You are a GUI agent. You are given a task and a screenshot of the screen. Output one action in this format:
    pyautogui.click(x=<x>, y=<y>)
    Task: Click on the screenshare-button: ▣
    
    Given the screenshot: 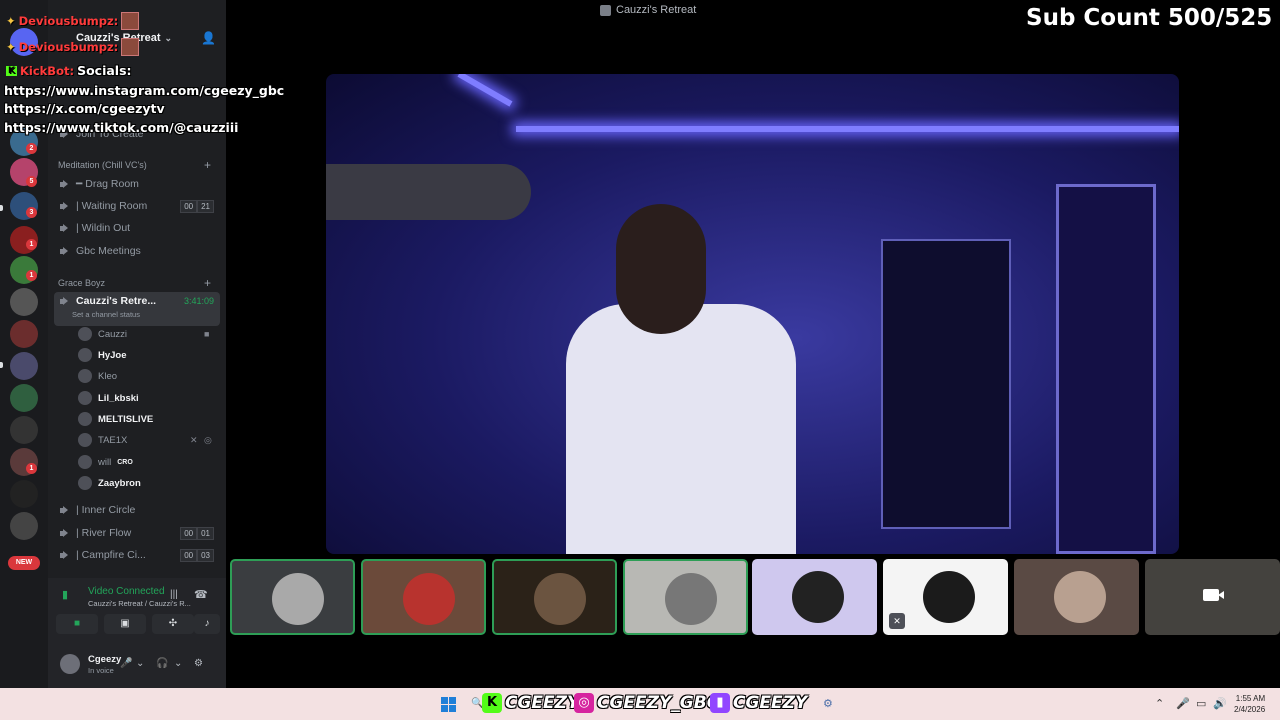 What is the action you would take?
    pyautogui.click(x=125, y=624)
    